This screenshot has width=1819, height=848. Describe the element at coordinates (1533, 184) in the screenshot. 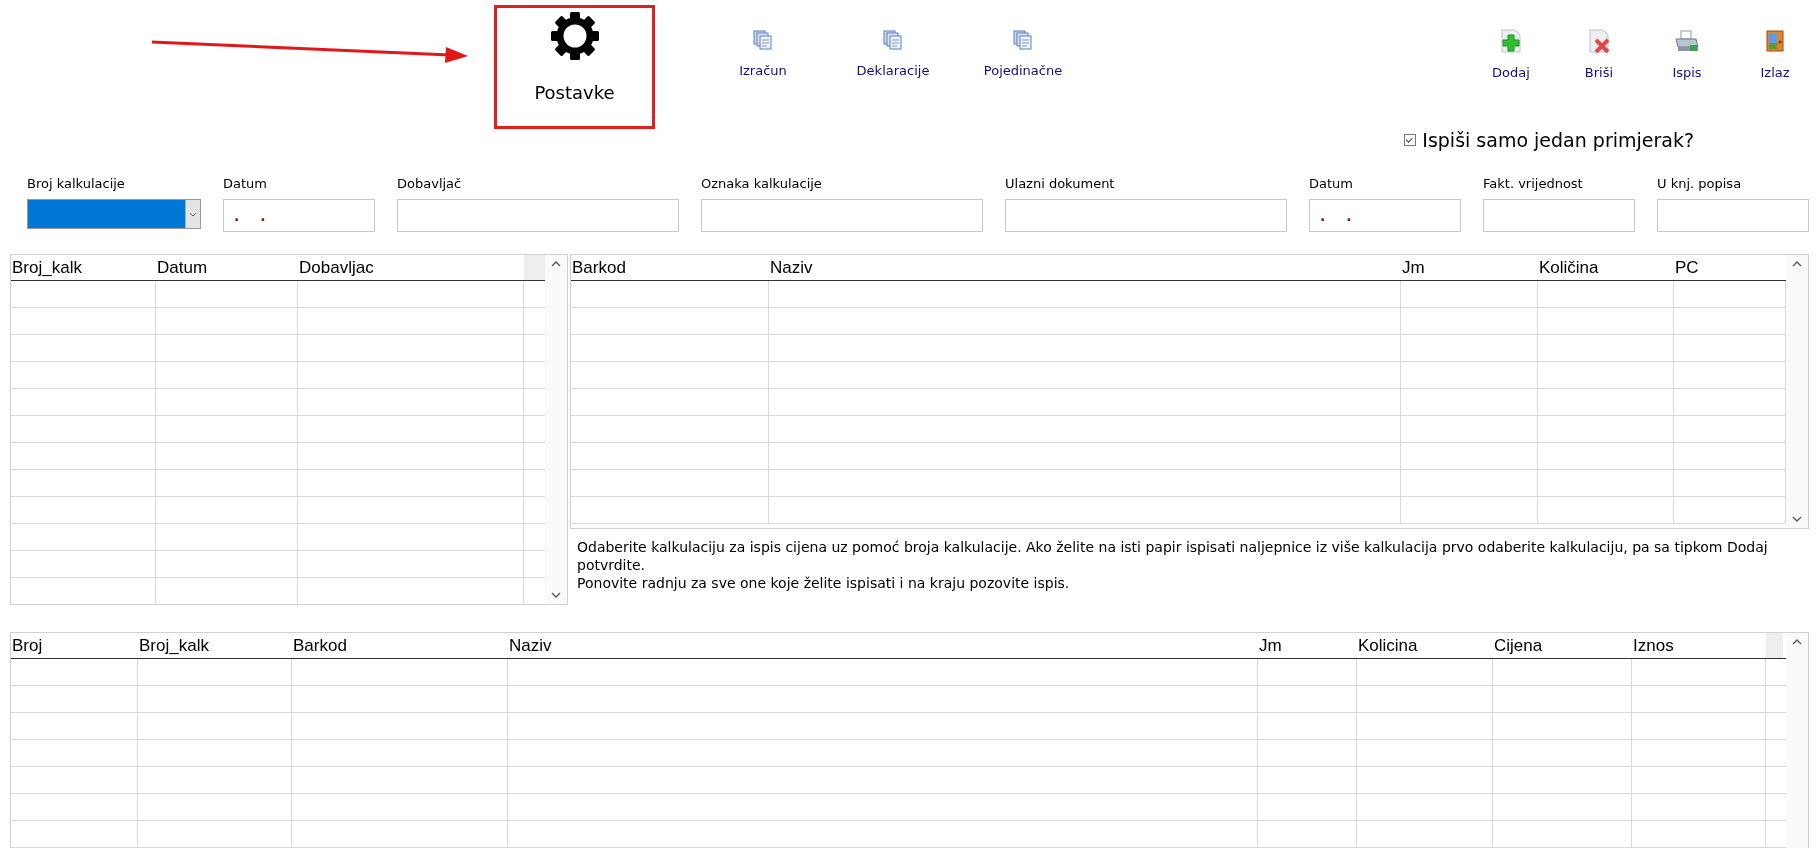

I see `field-label: Fakt. vrijednost` at that location.